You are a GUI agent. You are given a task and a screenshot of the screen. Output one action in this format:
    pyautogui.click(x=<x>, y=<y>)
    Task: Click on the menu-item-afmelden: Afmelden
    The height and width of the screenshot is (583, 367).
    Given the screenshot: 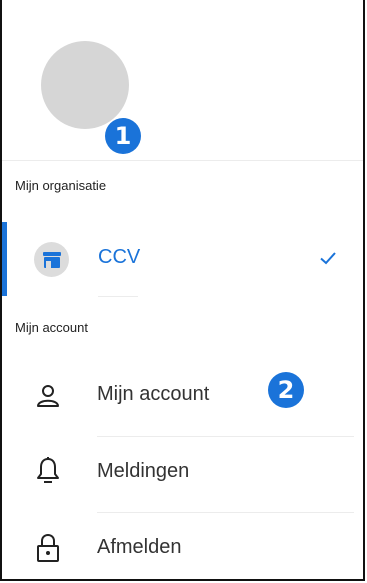 What is the action you would take?
    pyautogui.click(x=182, y=546)
    